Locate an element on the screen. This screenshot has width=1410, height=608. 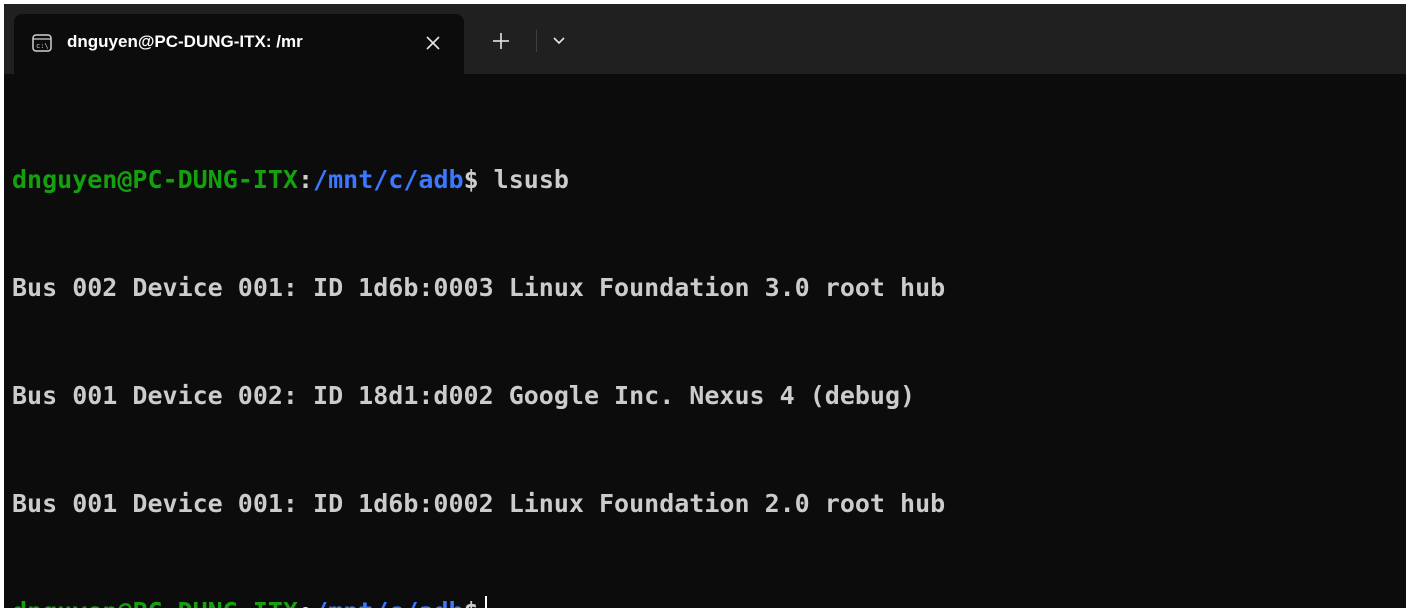
tab-title: dnguyen@PC-DUNG-ITX: /mr is located at coordinates (185, 41).